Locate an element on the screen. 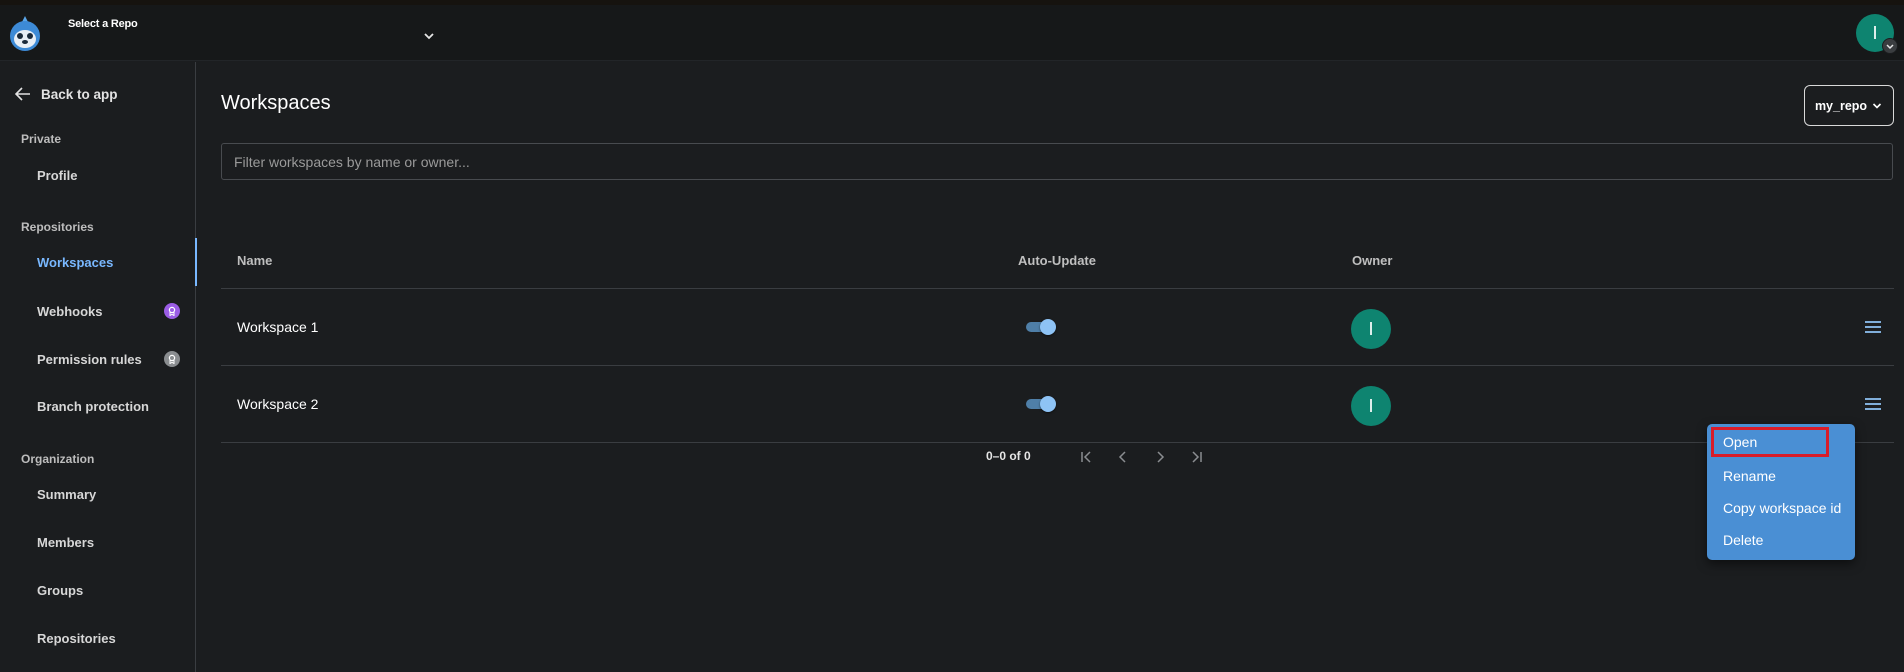  page-title: Workspaces is located at coordinates (276, 103).